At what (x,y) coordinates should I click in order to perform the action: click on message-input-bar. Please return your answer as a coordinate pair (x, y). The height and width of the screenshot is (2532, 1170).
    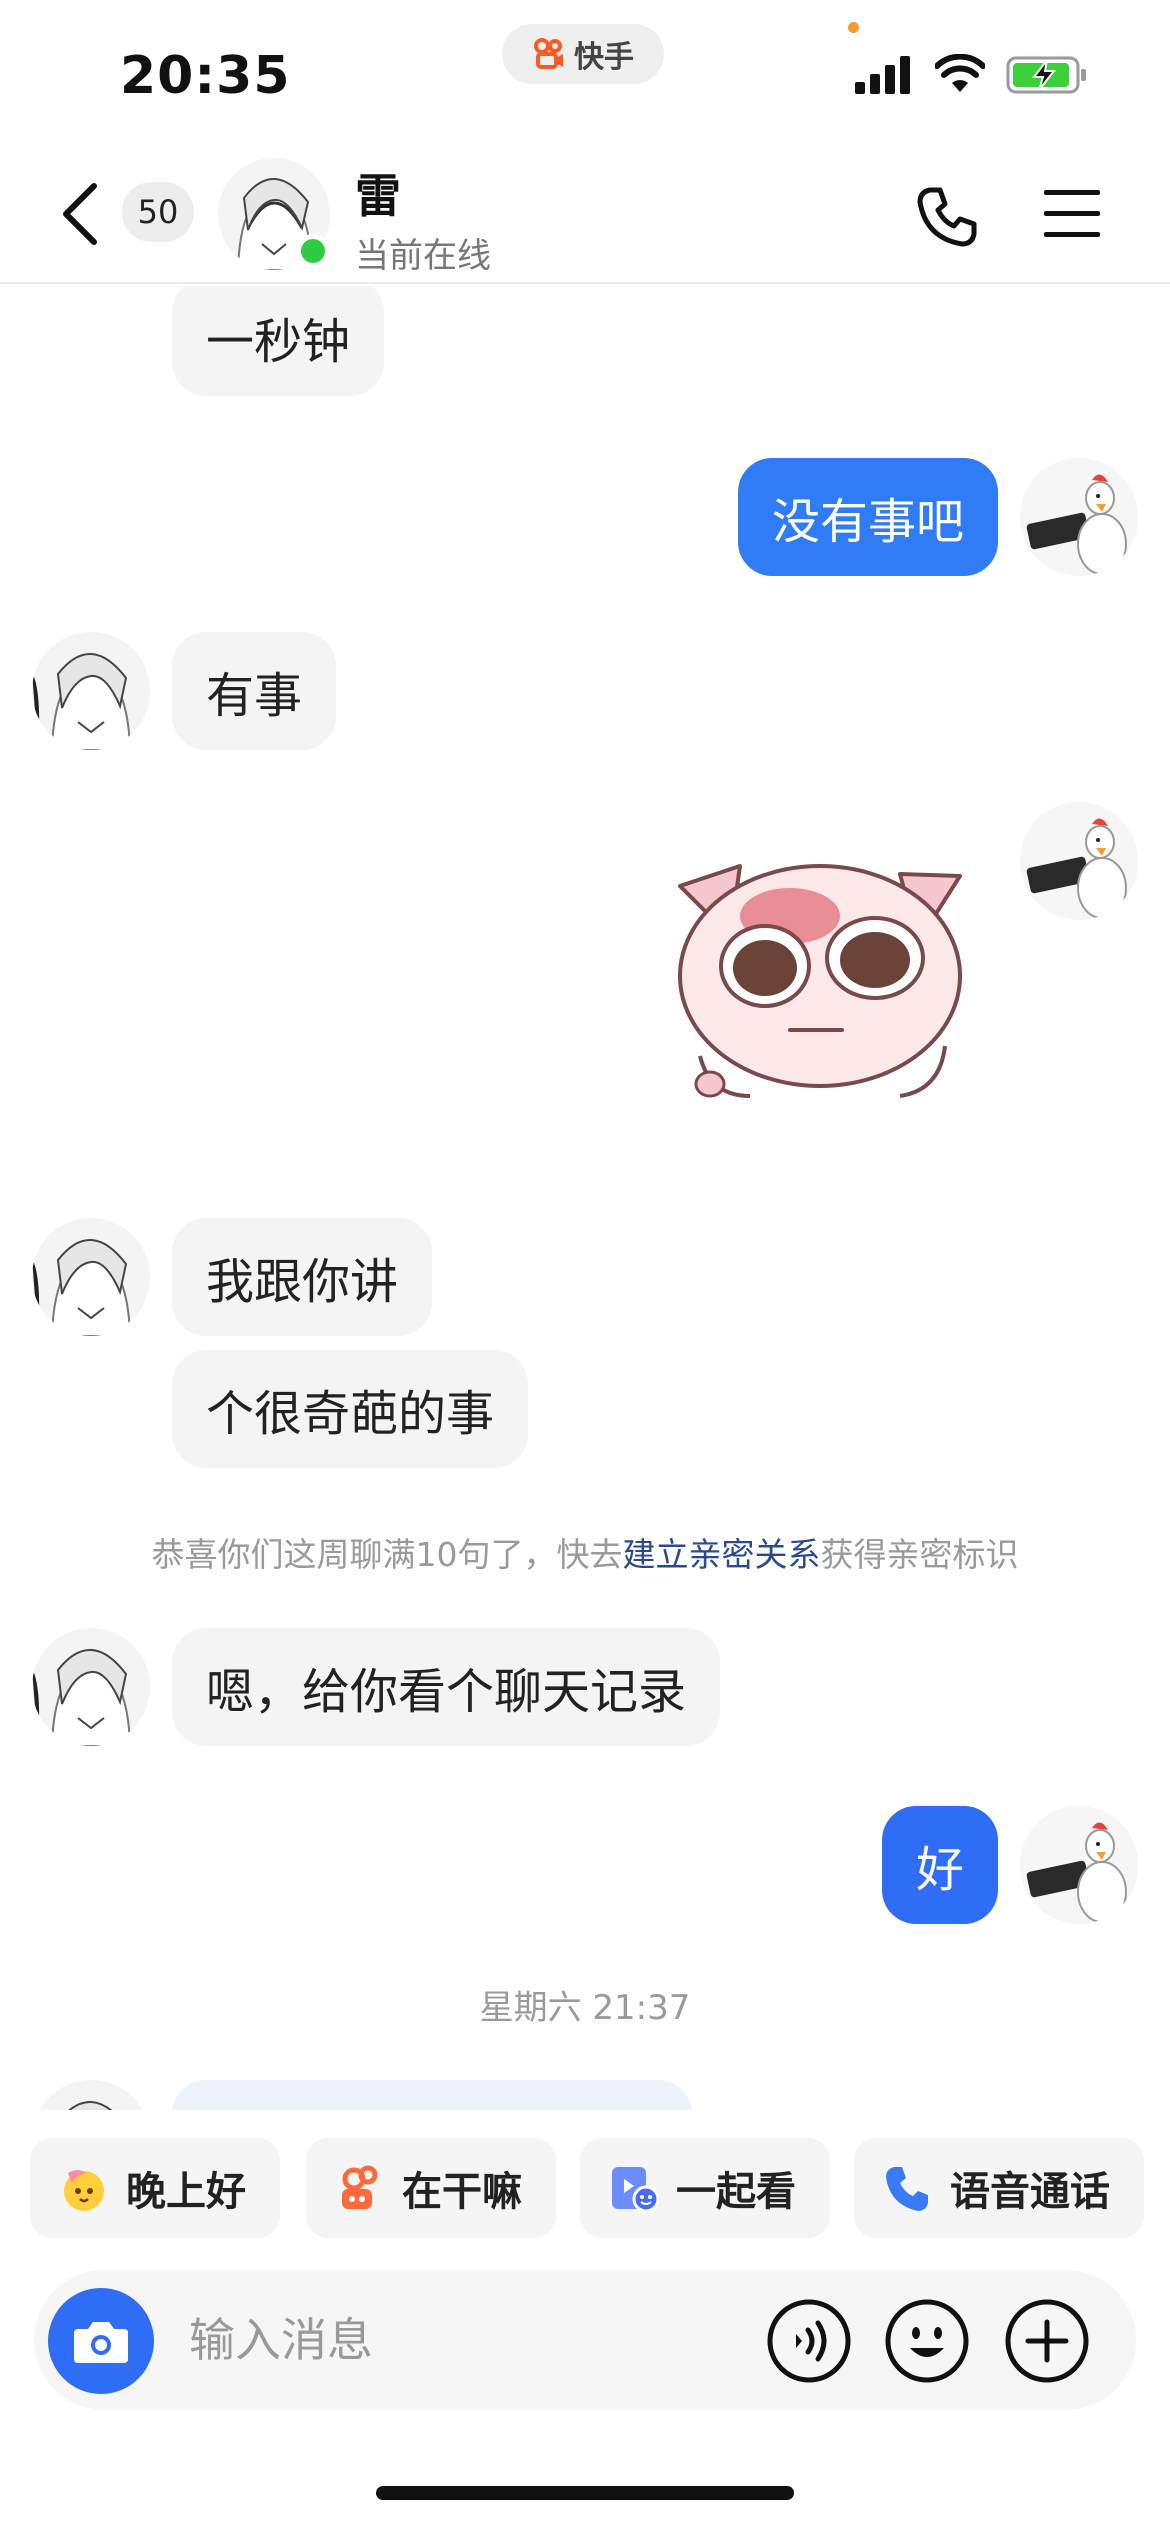
    Looking at the image, I should click on (585, 2340).